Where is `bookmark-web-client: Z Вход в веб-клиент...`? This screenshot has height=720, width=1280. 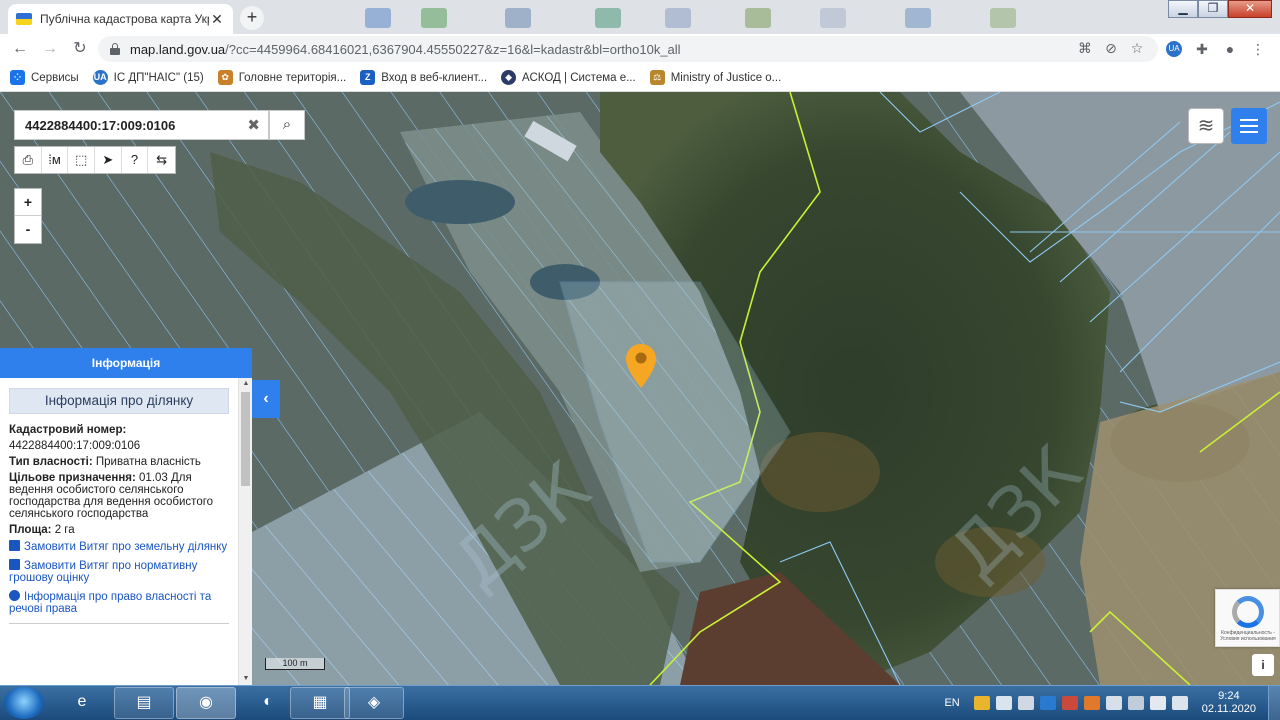
bookmark-web-client: Z Вход в веб-клиент... is located at coordinates (423, 77).